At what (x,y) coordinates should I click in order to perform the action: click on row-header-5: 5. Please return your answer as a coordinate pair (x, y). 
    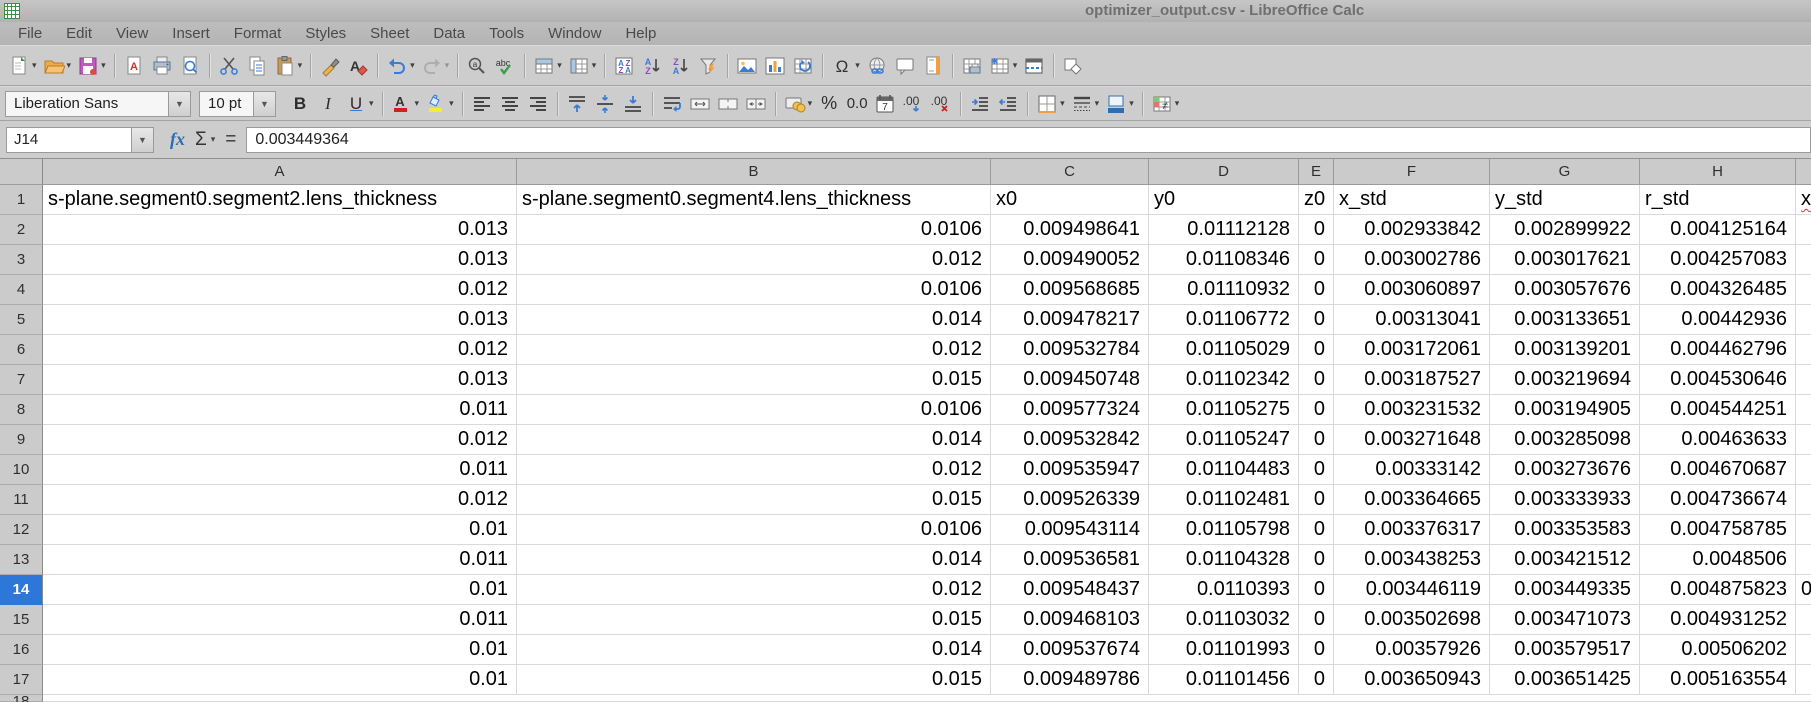
    Looking at the image, I should click on (21, 320).